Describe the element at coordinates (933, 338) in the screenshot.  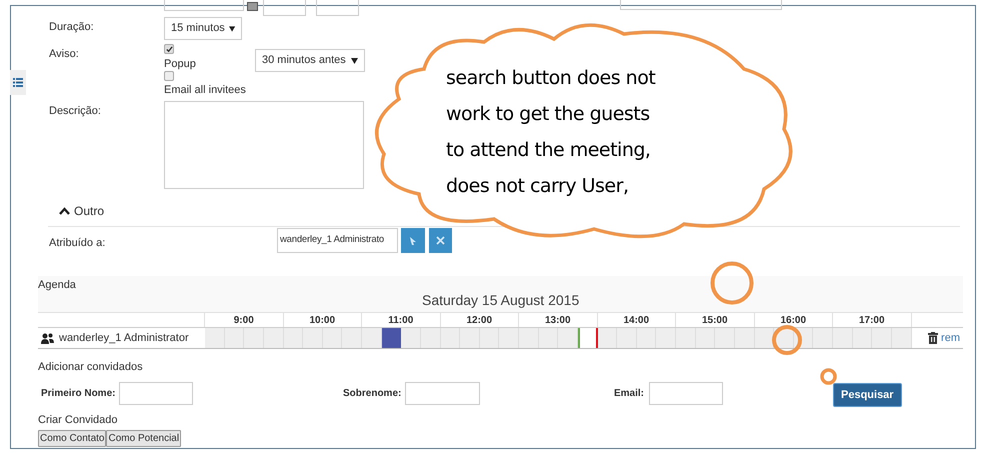
I see `trash-icon` at that location.